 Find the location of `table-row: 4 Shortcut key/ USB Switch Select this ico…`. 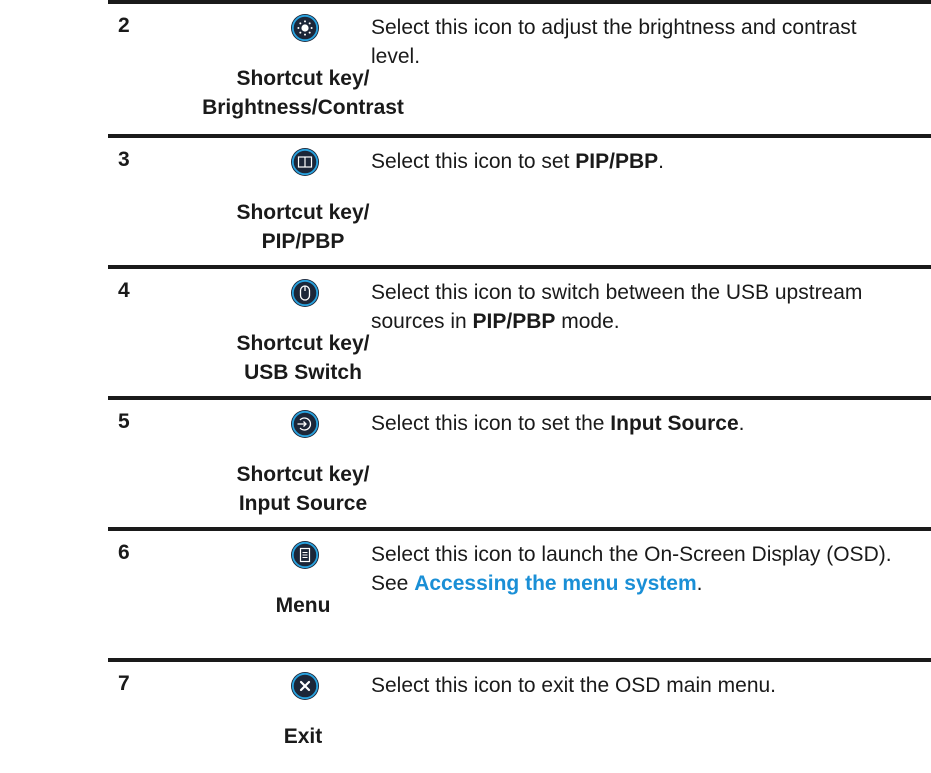

table-row: 4 Shortcut key/ USB Switch Select this ico… is located at coordinates (519, 330).